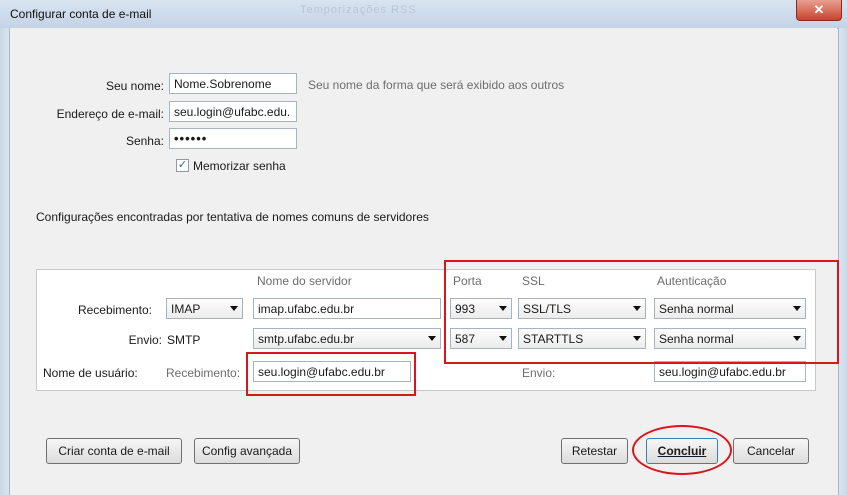 The width and height of the screenshot is (847, 495). I want to click on advanced-config-label: Config avançada, so click(247, 451).